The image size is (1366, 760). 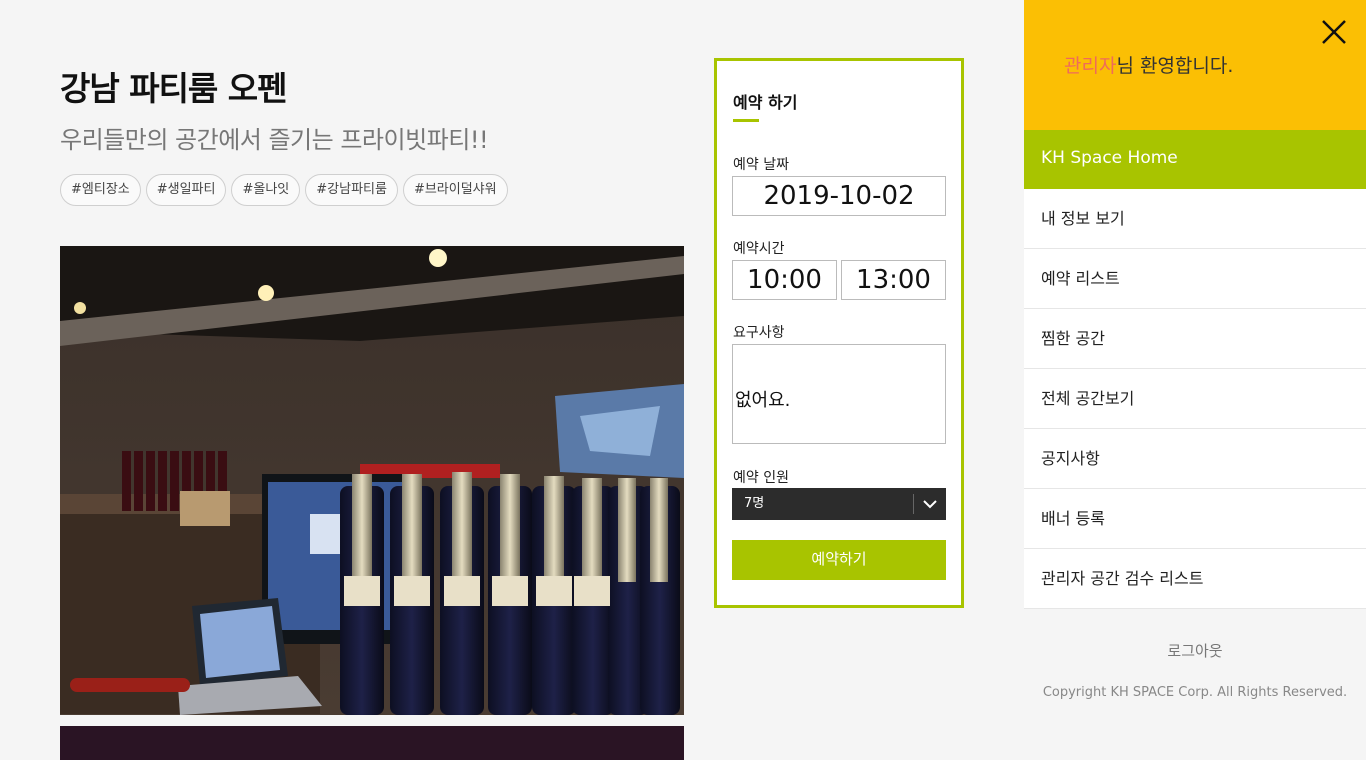 I want to click on tag: #올나잇, so click(x=266, y=190).